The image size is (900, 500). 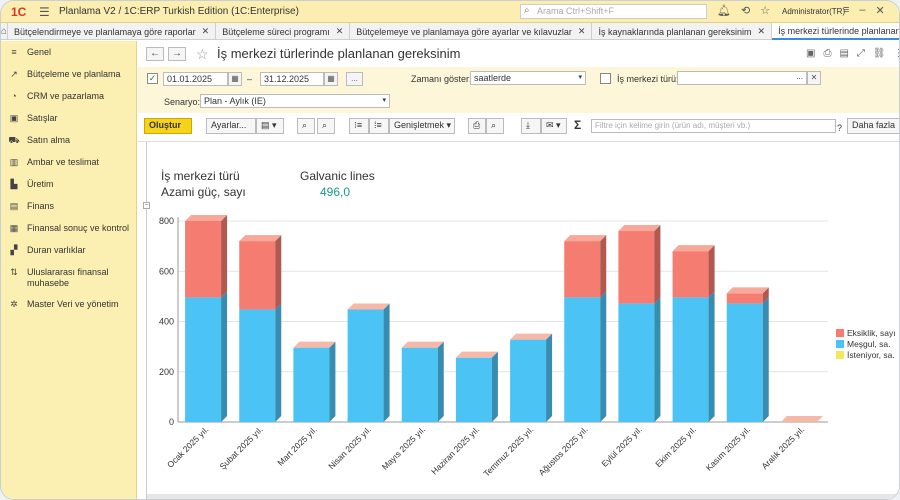 What do you see at coordinates (577, 125) in the screenshot?
I see `sum-icon: Σ` at bounding box center [577, 125].